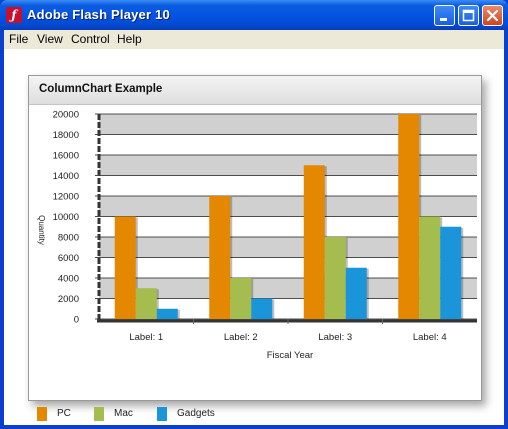 This screenshot has height=429, width=508. Describe the element at coordinates (76, 320) in the screenshot. I see `y-tick-label: 0` at that location.